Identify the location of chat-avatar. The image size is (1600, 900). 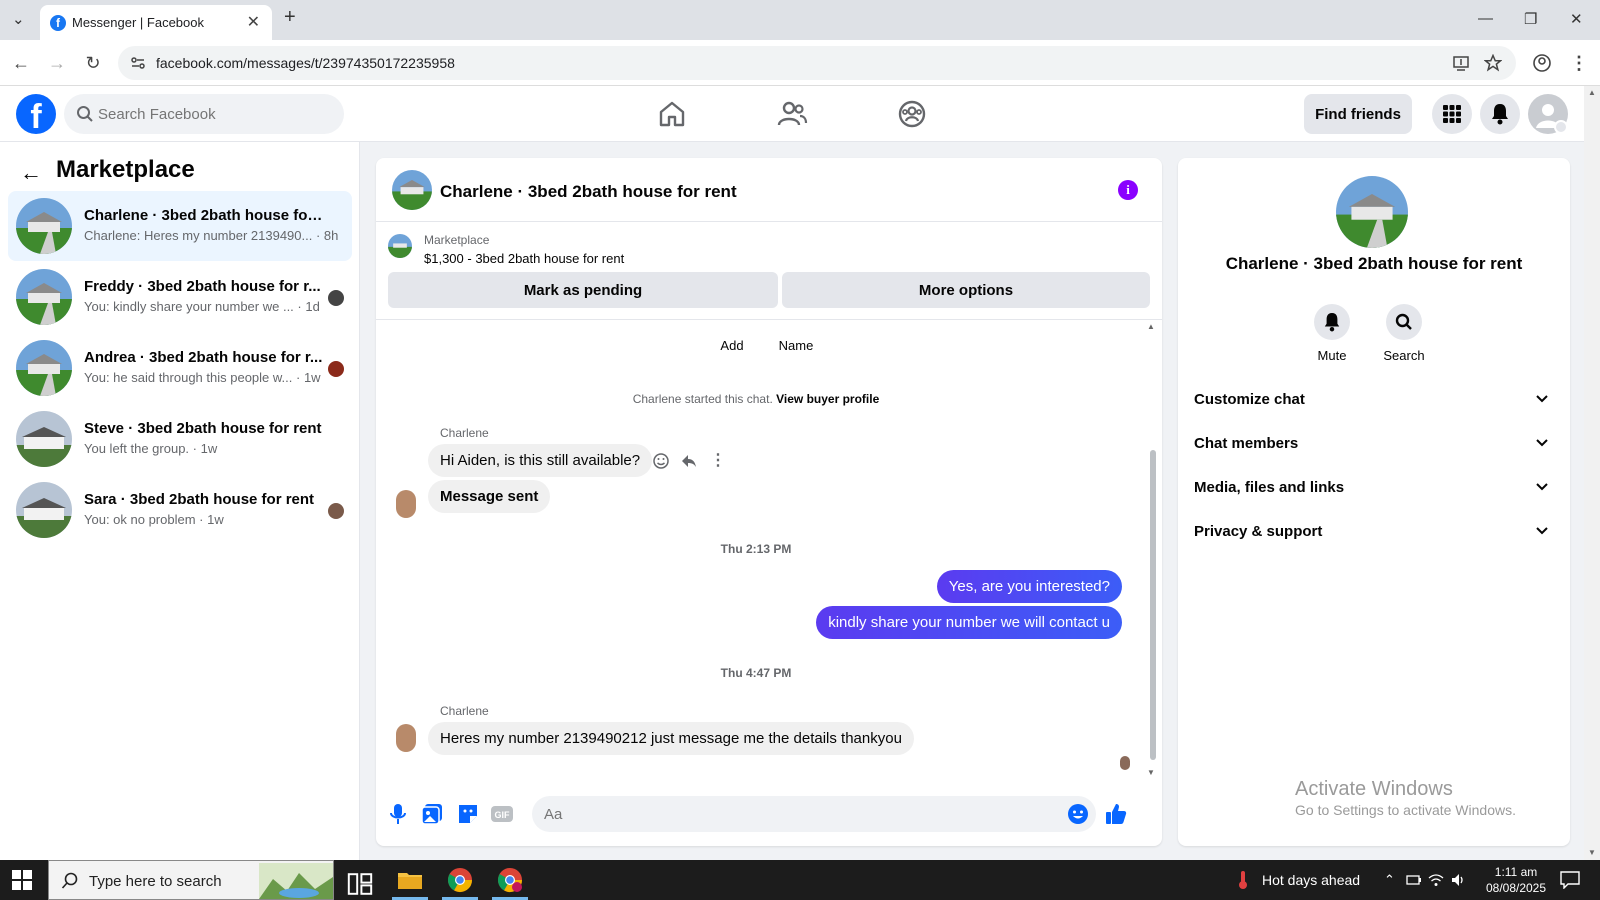
(412, 190).